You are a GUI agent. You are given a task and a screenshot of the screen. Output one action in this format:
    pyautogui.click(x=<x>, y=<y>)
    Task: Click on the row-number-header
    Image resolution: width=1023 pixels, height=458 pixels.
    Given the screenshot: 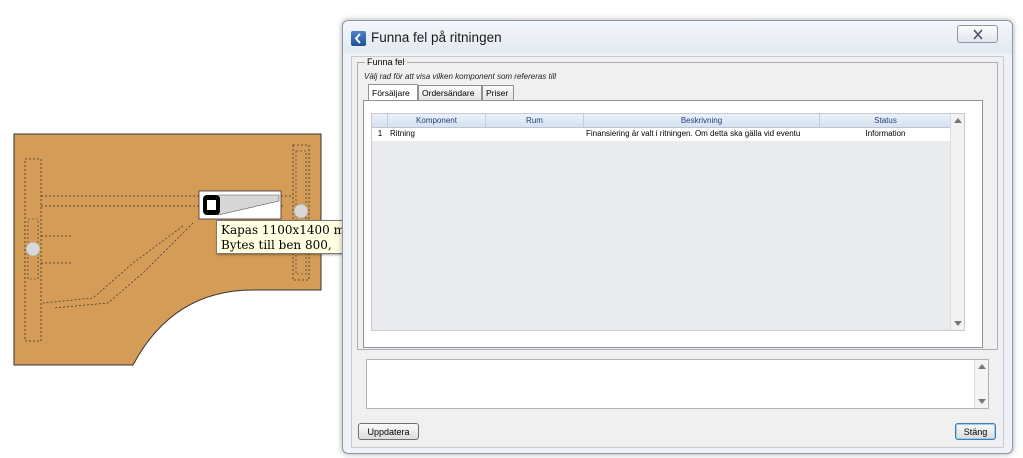 What is the action you would take?
    pyautogui.click(x=380, y=120)
    